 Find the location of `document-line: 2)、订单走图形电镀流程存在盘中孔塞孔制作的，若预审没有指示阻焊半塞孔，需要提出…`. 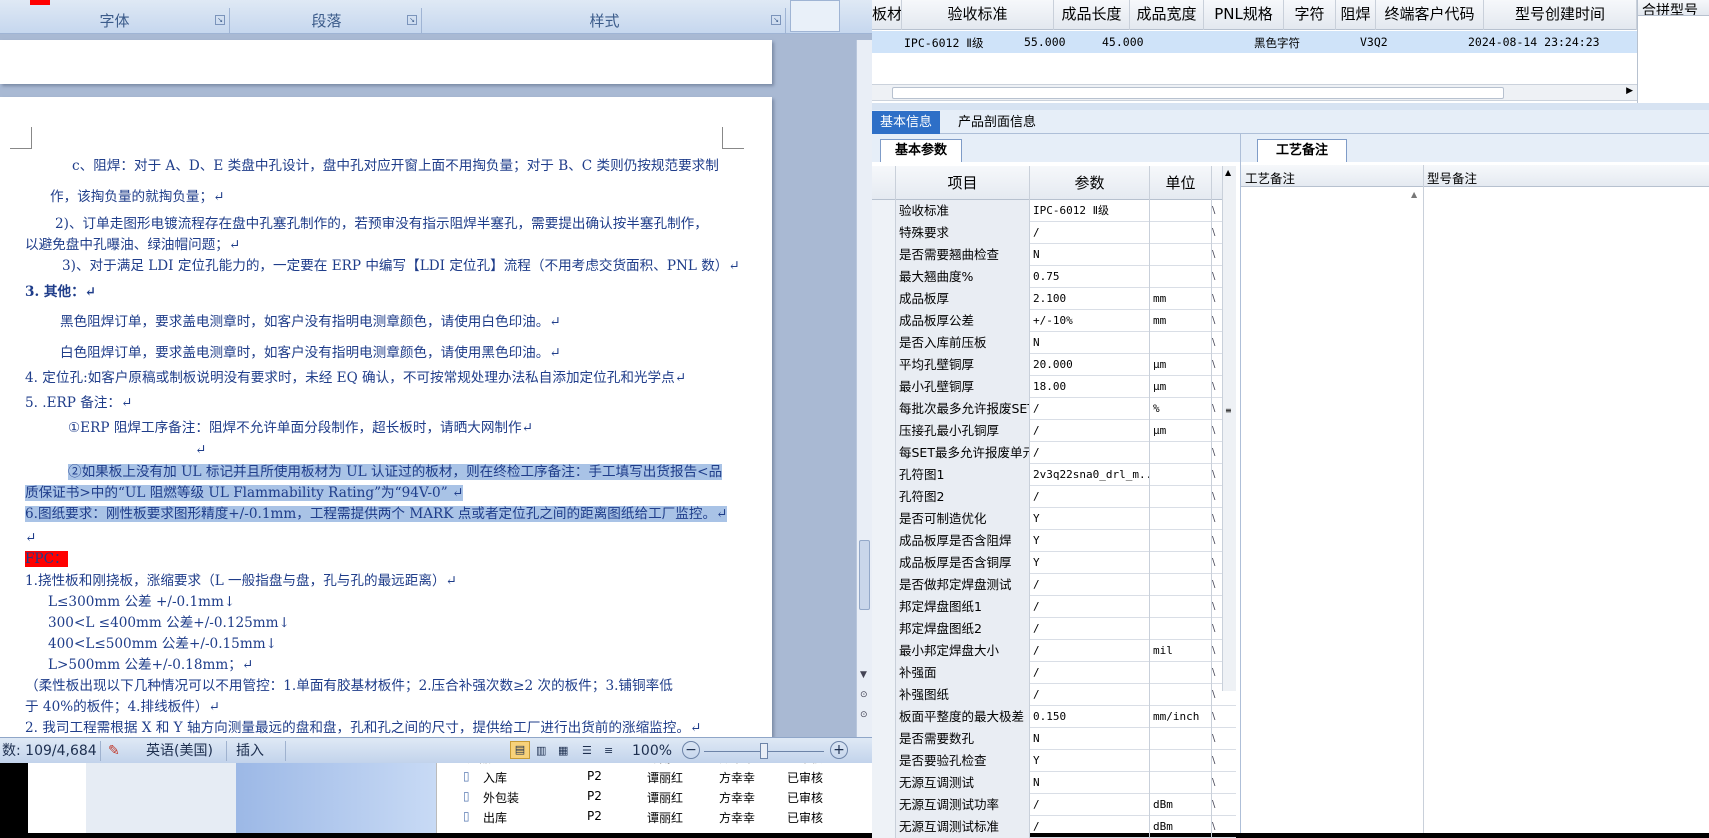

document-line: 2)、订单走图形电镀流程存在盘中孔塞孔制作的，若预审没有指示阻焊半塞孔，需要提出… is located at coordinates (381, 224).